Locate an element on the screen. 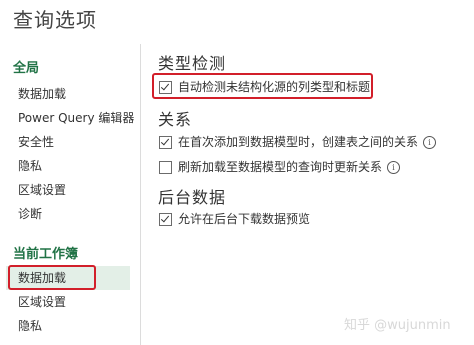 The width and height of the screenshot is (474, 345). checkbox-row-update-relationships: 刷新加载至数据模型的查询时更新关系 i is located at coordinates (280, 167).